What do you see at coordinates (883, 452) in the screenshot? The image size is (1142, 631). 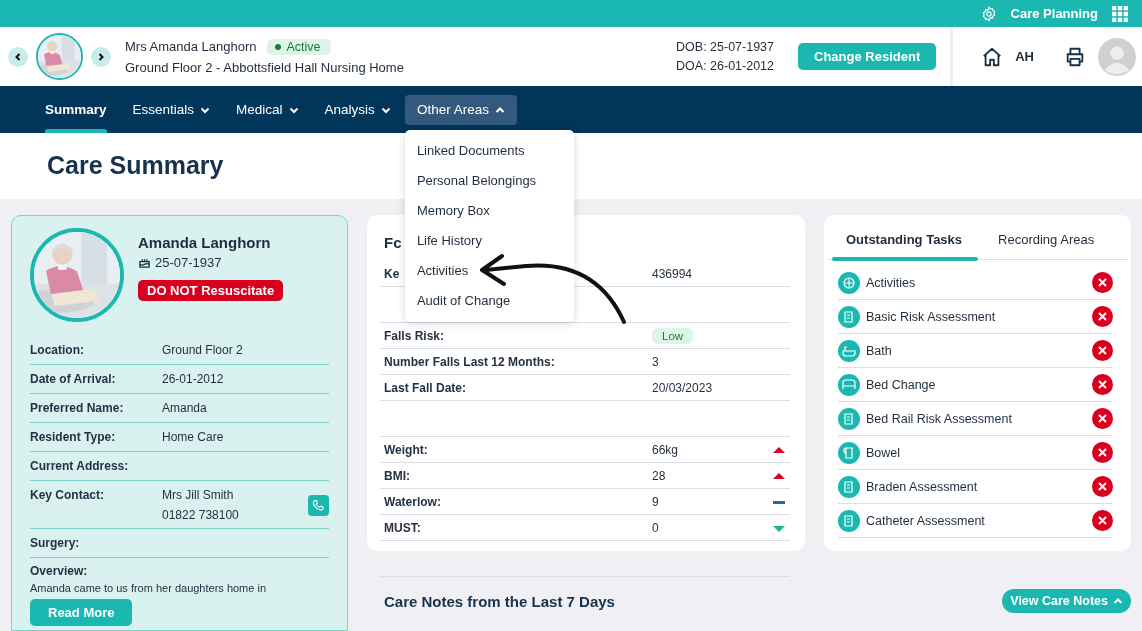 I see `task-label: Bowel` at bounding box center [883, 452].